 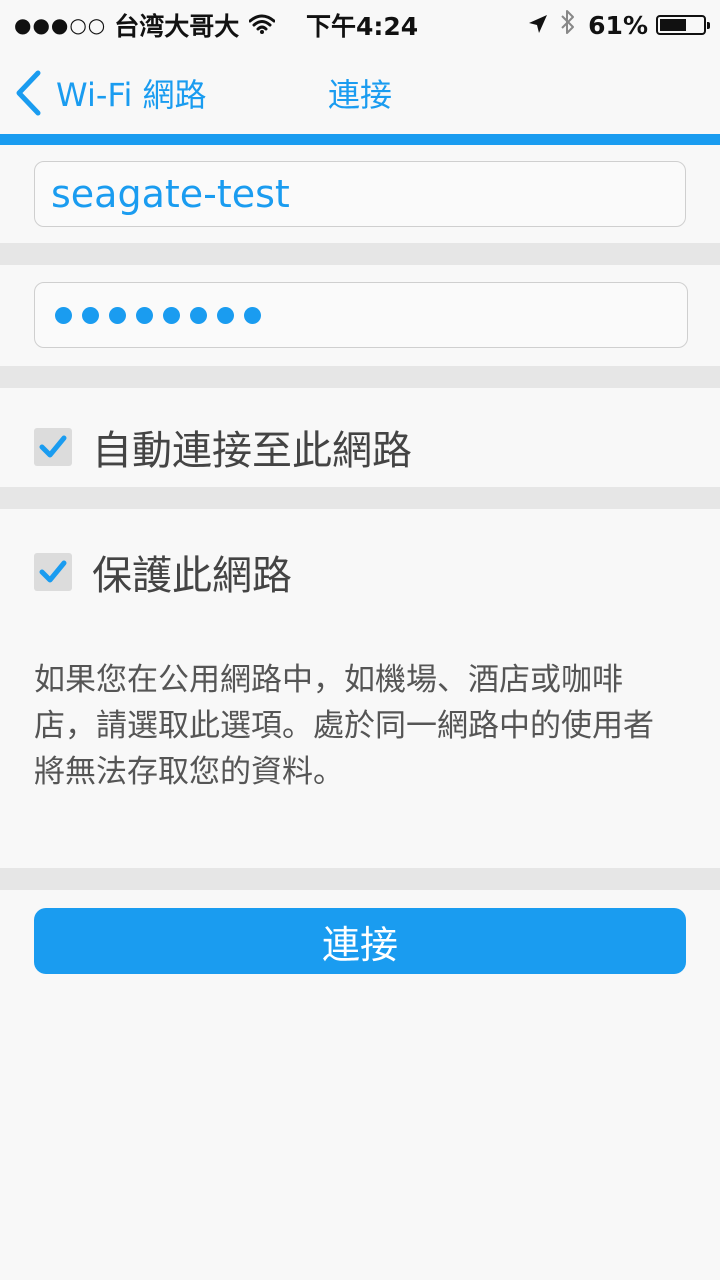 I want to click on auto-connect-row: 自動連接至此網路, so click(x=223, y=447).